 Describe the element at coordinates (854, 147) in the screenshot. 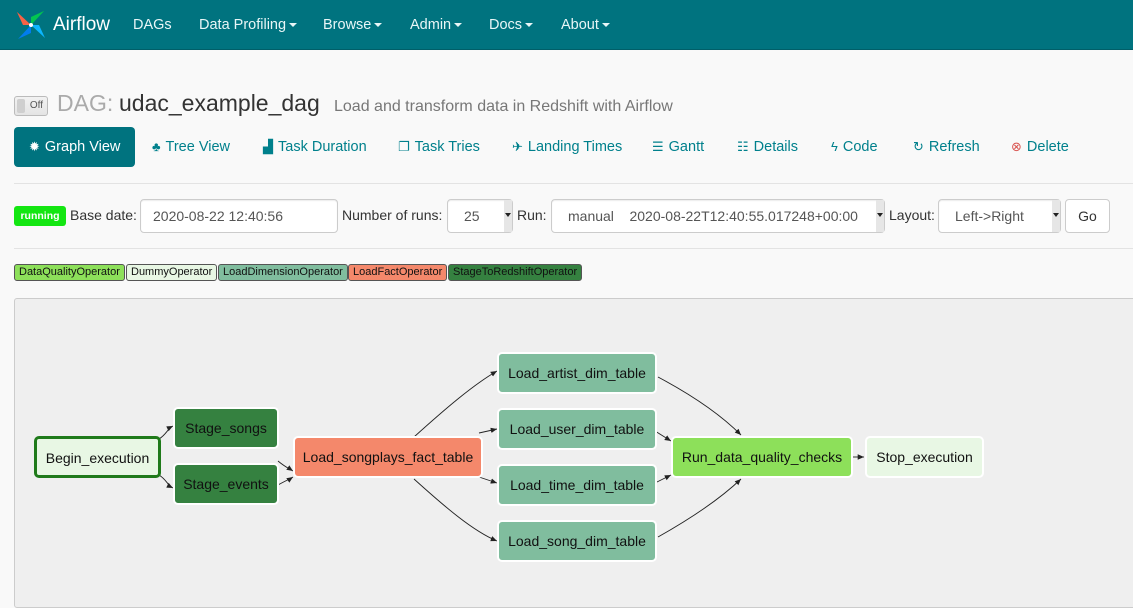

I see `tab-code: ϟ Code` at that location.